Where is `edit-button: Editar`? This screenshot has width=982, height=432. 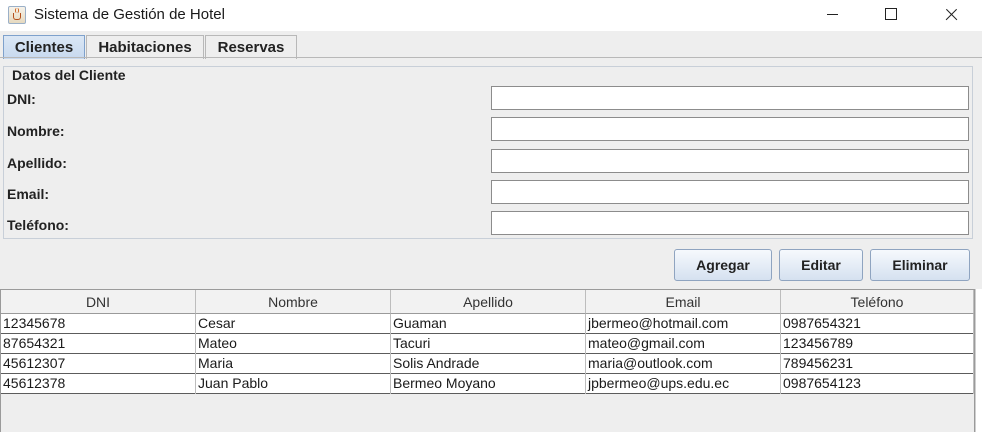
edit-button: Editar is located at coordinates (821, 265).